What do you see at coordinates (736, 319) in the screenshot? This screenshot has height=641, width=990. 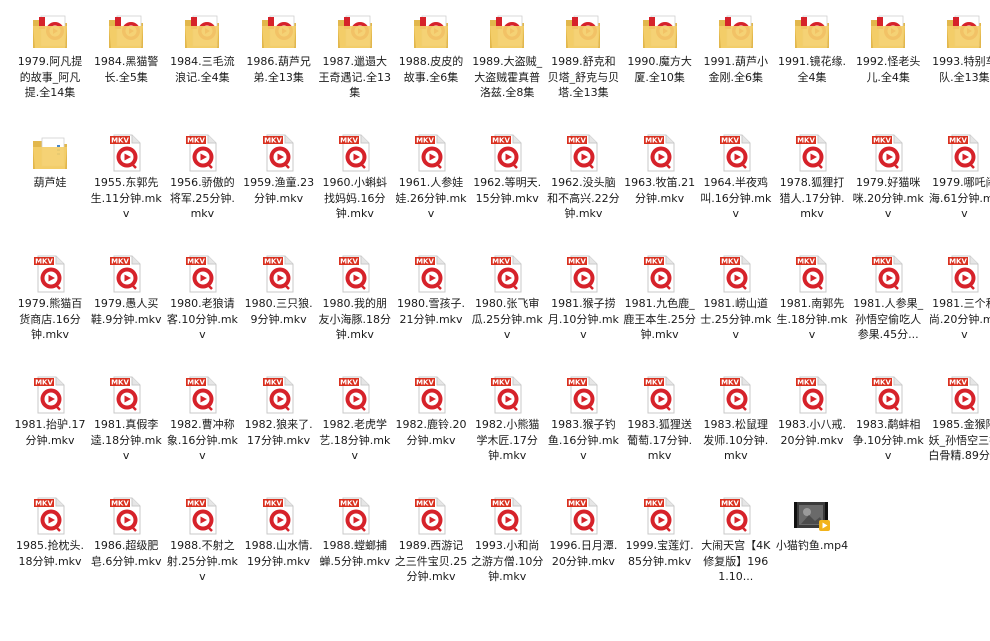 I see `file-label: 1981.崂山道士.25分钟.mkv` at bounding box center [736, 319].